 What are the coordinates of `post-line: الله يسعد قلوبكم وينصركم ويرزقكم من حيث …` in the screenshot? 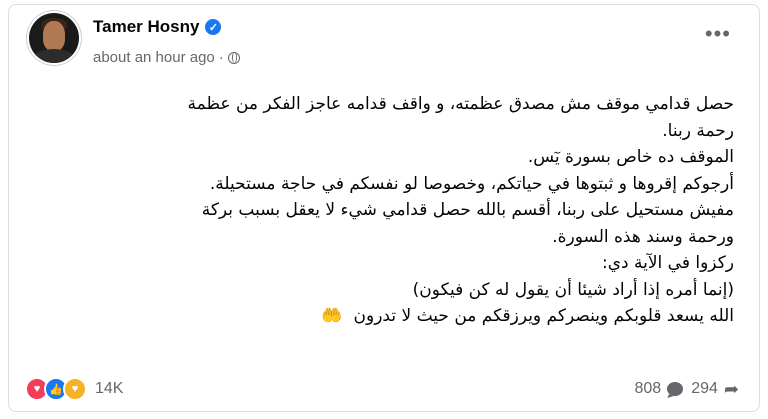 It's located at (543, 316).